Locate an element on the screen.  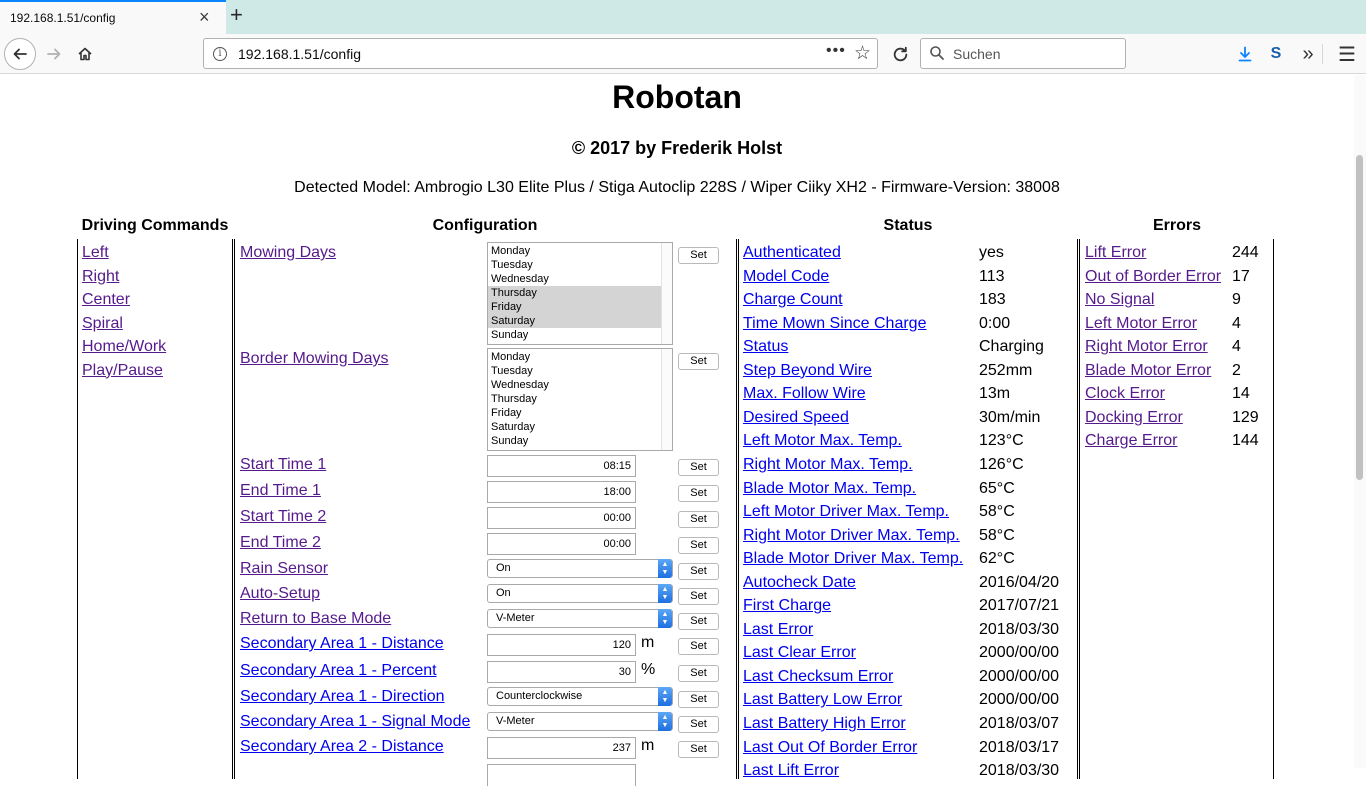
sa1-distance-link: Secondary Area 1 - Distance is located at coordinates (342, 644).